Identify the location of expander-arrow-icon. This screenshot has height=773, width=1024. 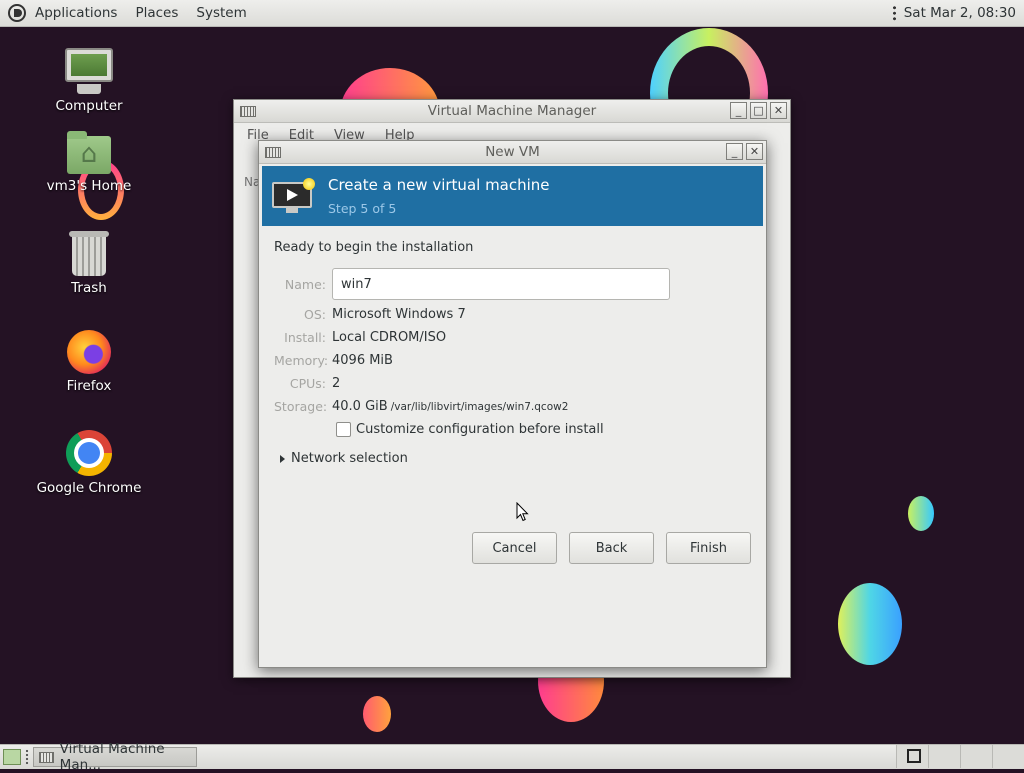
(282, 458).